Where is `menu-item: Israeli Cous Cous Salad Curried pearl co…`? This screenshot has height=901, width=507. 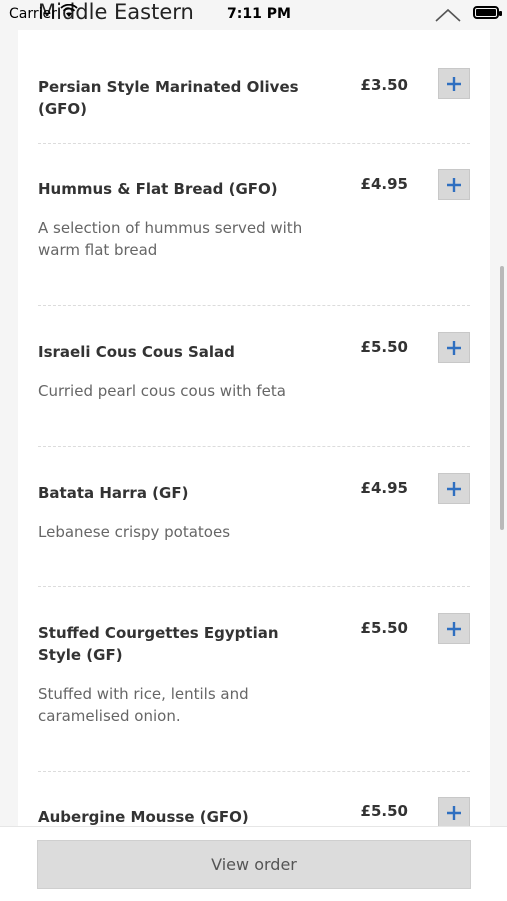 menu-item: Israeli Cous Cous Salad Curried pearl co… is located at coordinates (254, 372).